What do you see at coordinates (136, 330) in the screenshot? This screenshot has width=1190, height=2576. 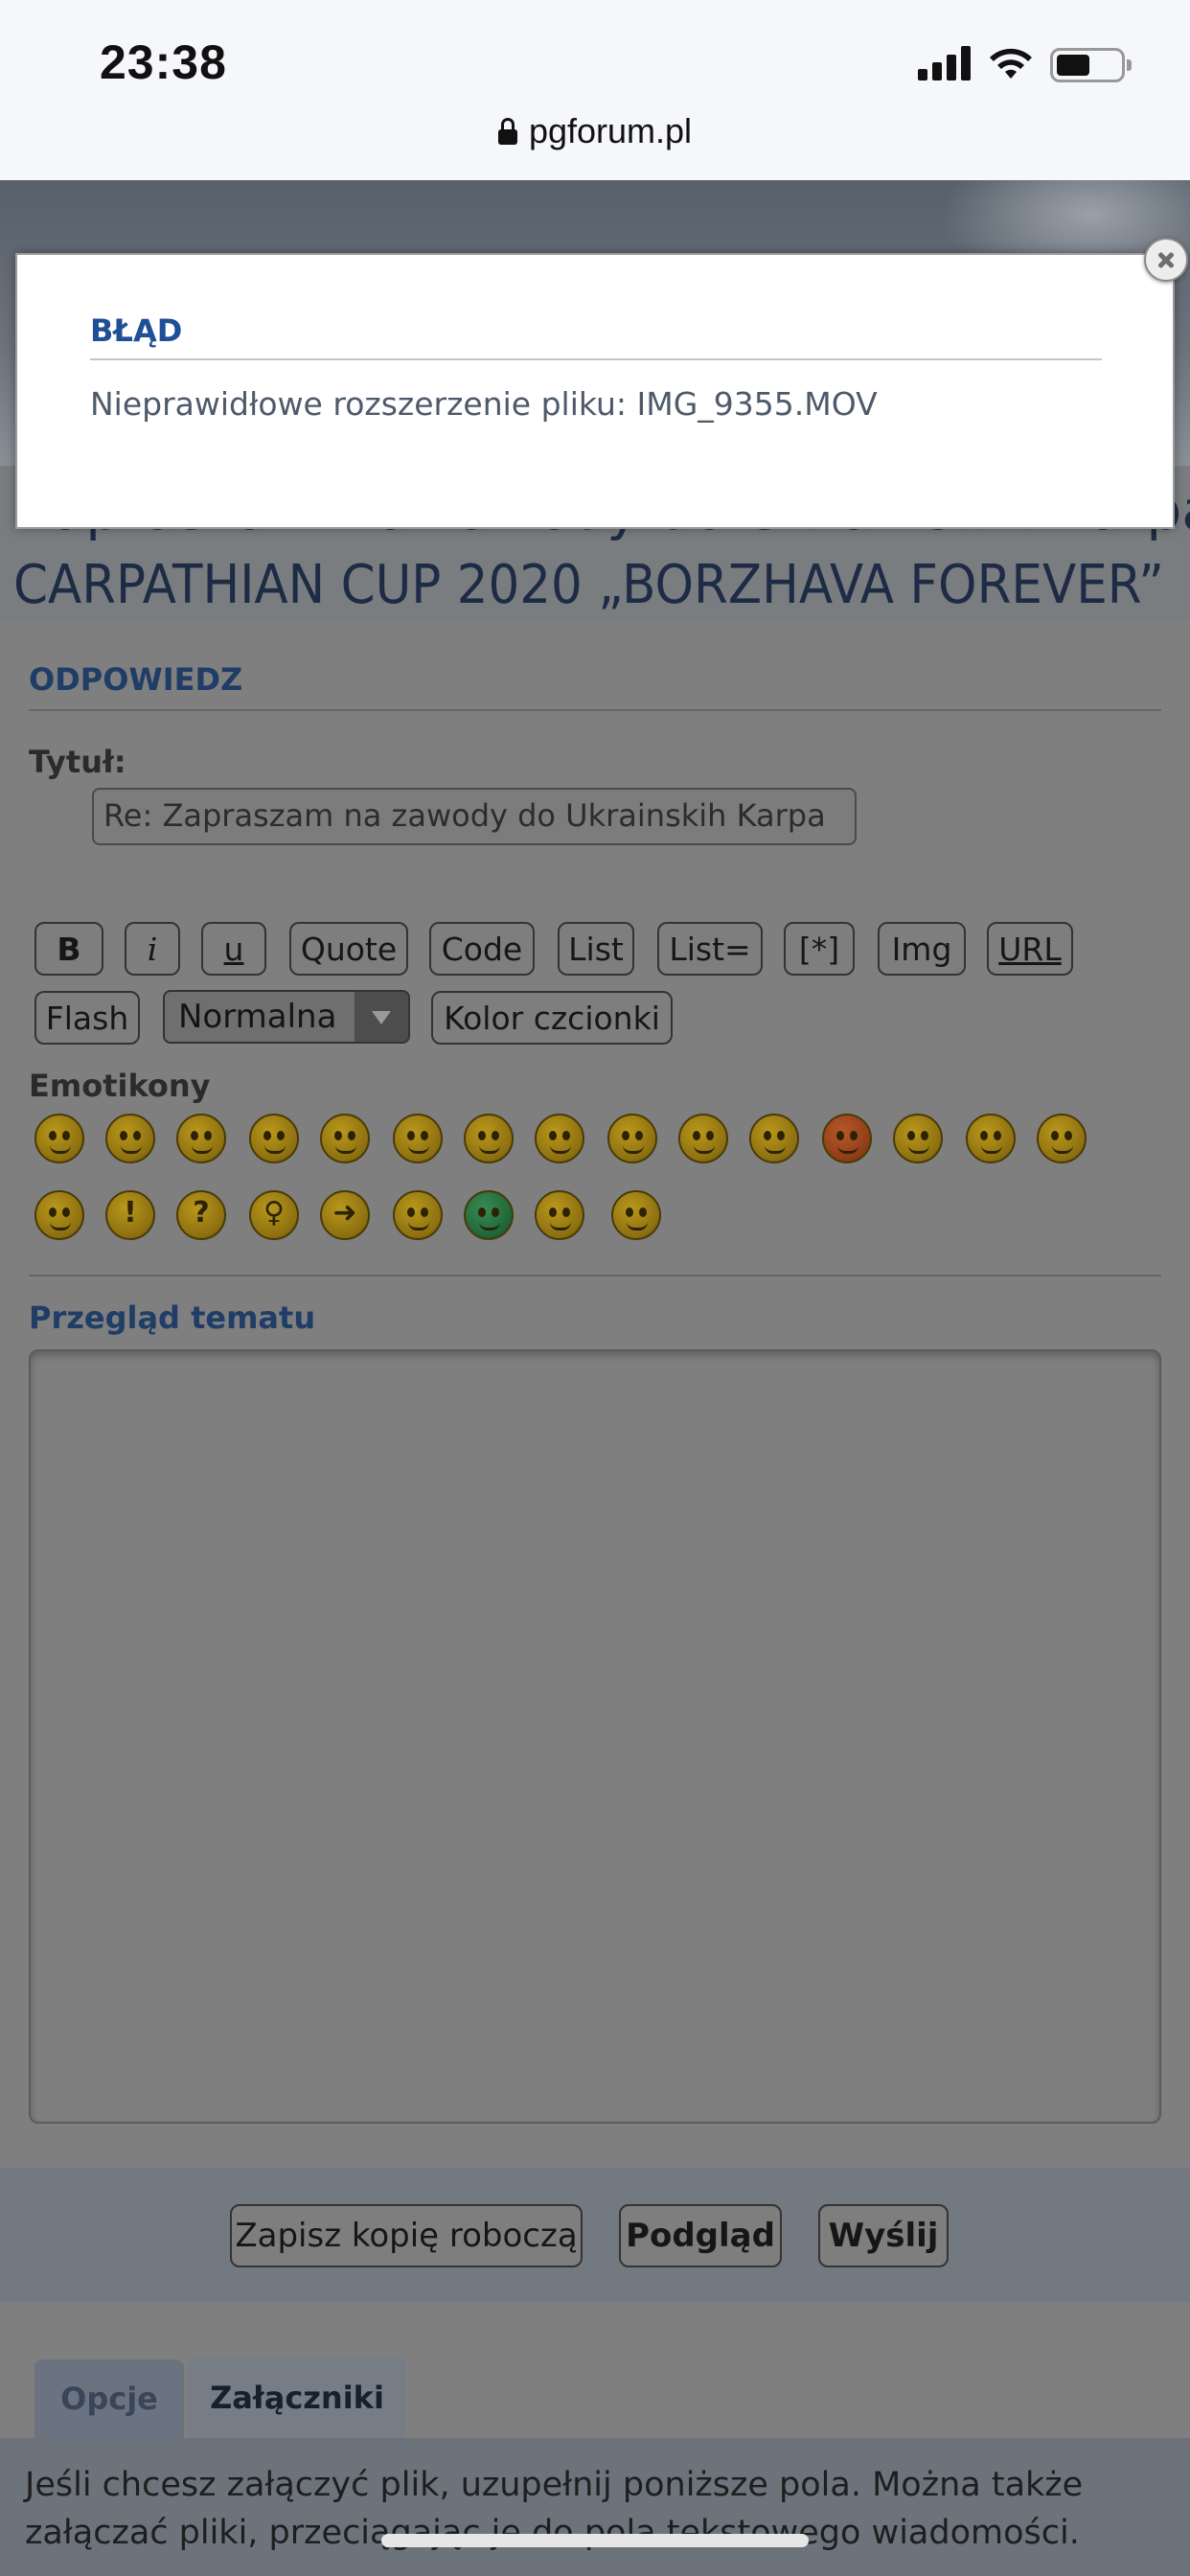 I see `error-title: BŁĄD` at bounding box center [136, 330].